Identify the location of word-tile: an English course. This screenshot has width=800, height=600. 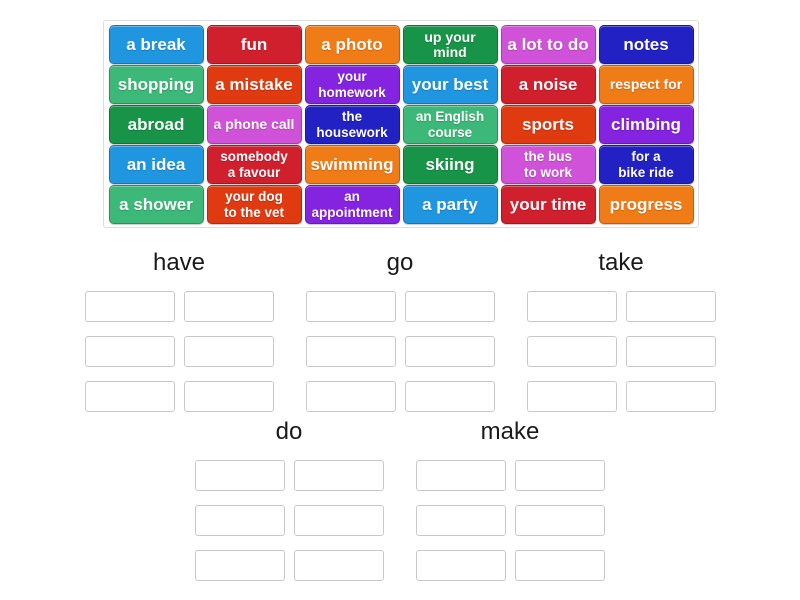
(450, 124).